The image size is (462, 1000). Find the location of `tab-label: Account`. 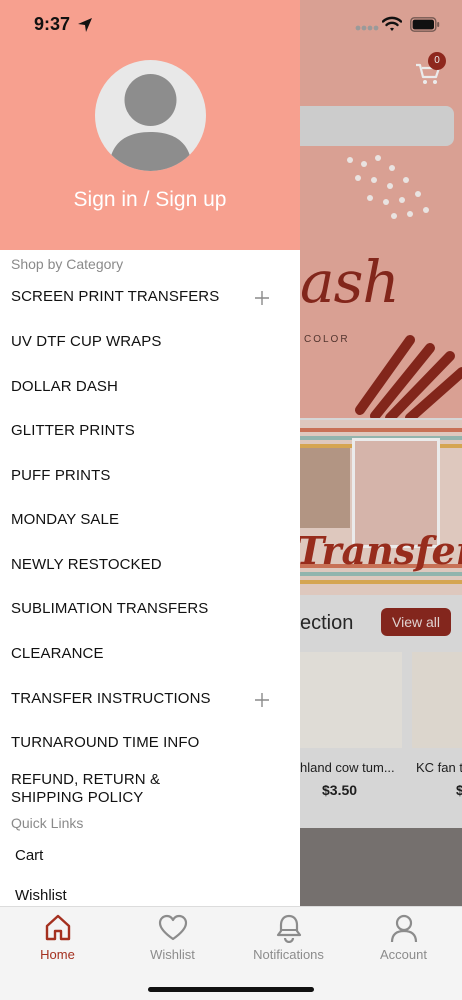

tab-label: Account is located at coordinates (403, 954).